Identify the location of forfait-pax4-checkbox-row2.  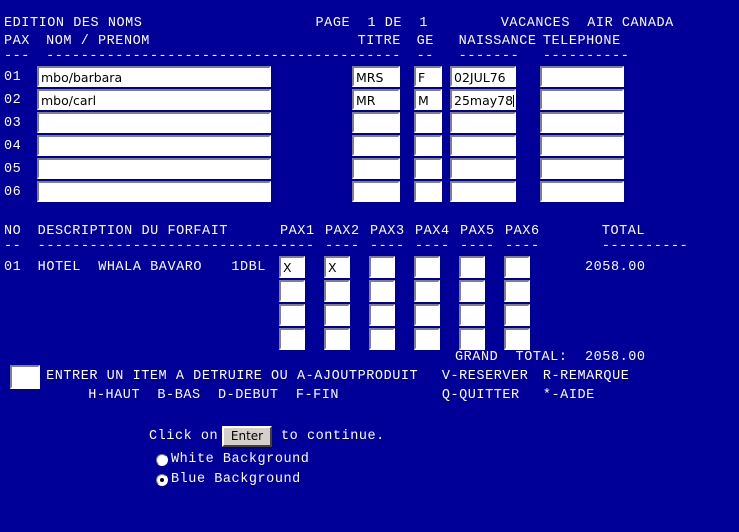
(427, 291).